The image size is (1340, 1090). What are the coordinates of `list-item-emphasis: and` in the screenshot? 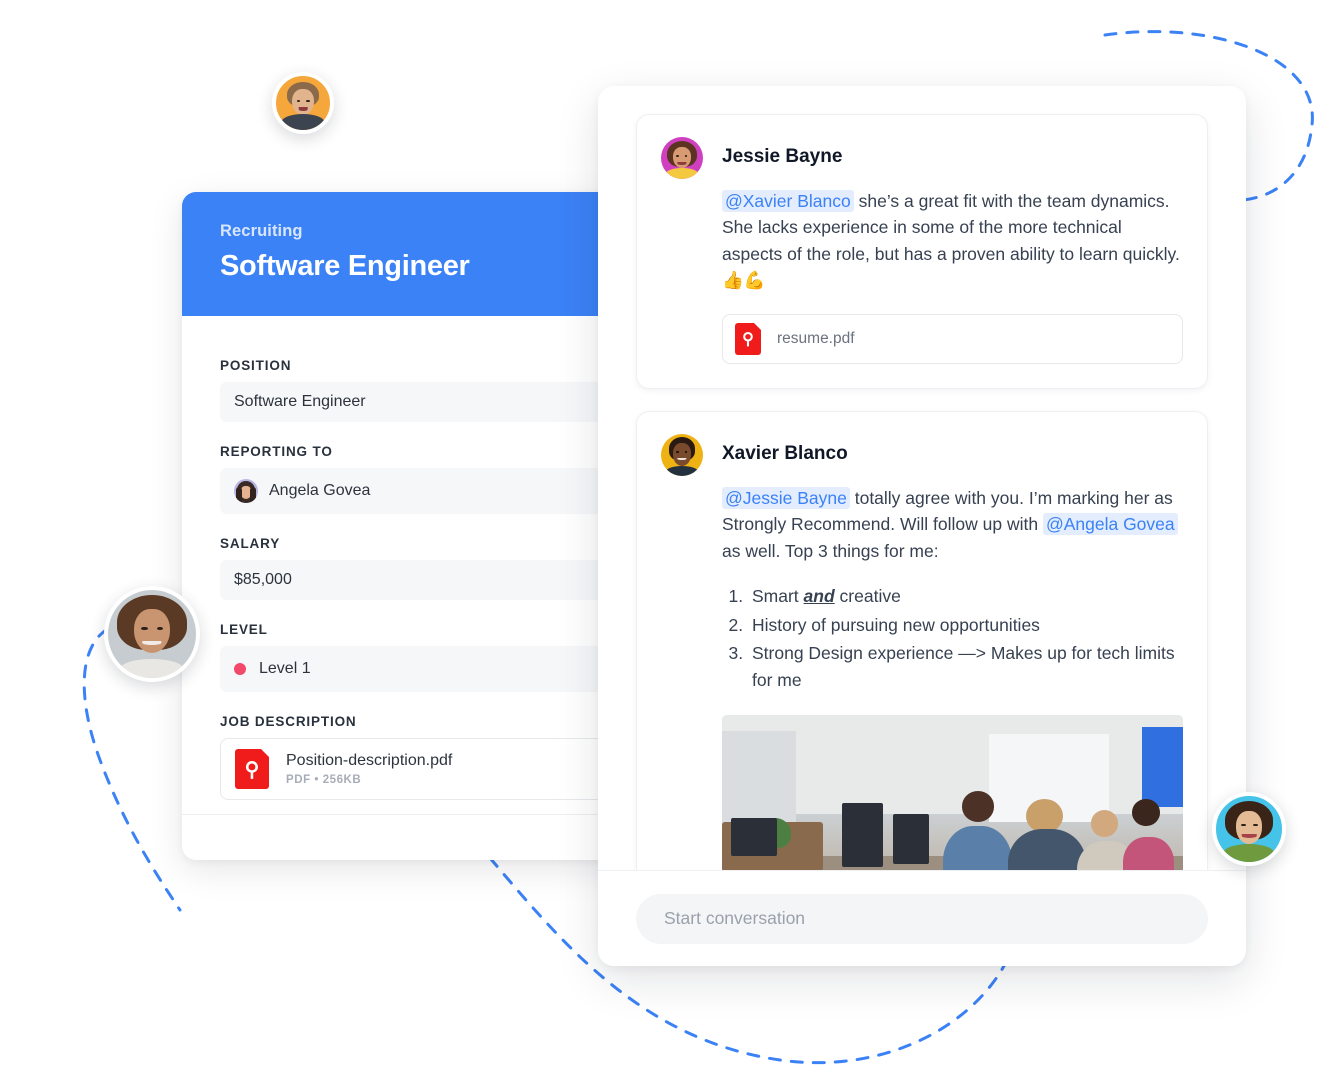 It's located at (819, 595).